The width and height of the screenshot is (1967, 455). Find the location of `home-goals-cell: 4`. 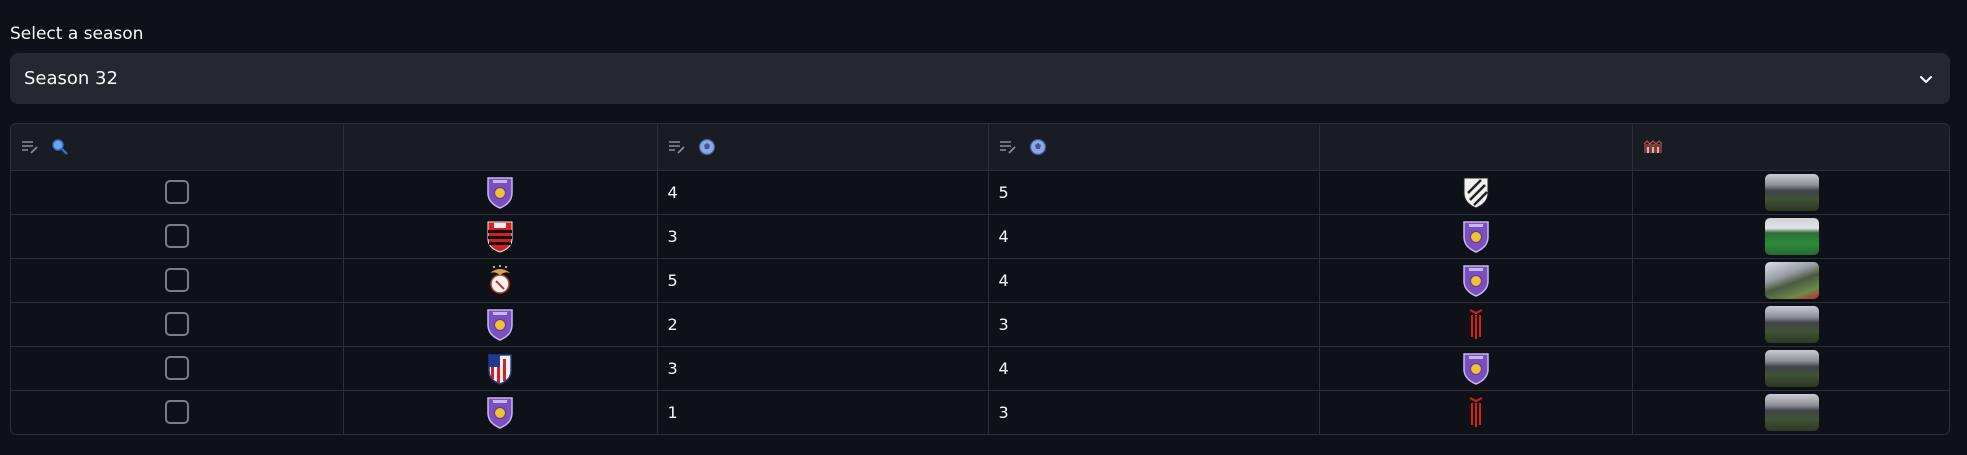

home-goals-cell: 4 is located at coordinates (823, 192).